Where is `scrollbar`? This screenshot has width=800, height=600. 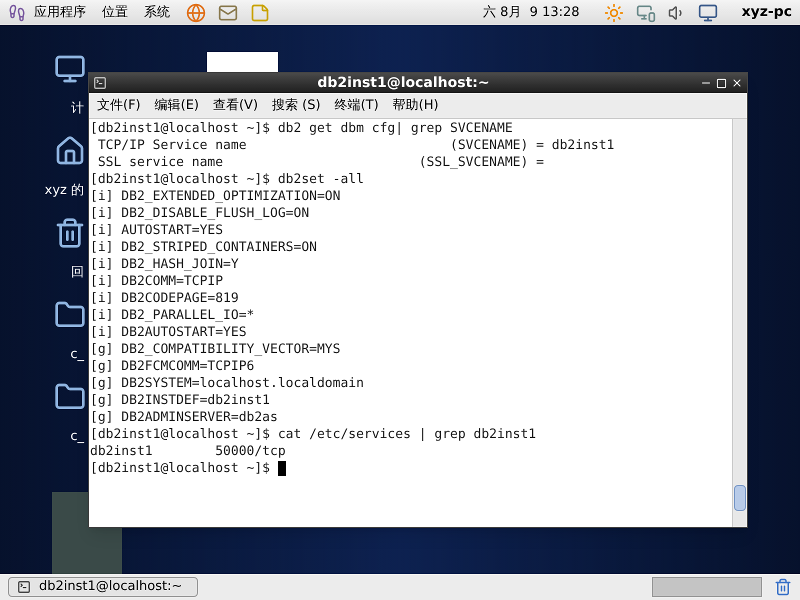 scrollbar is located at coordinates (739, 323).